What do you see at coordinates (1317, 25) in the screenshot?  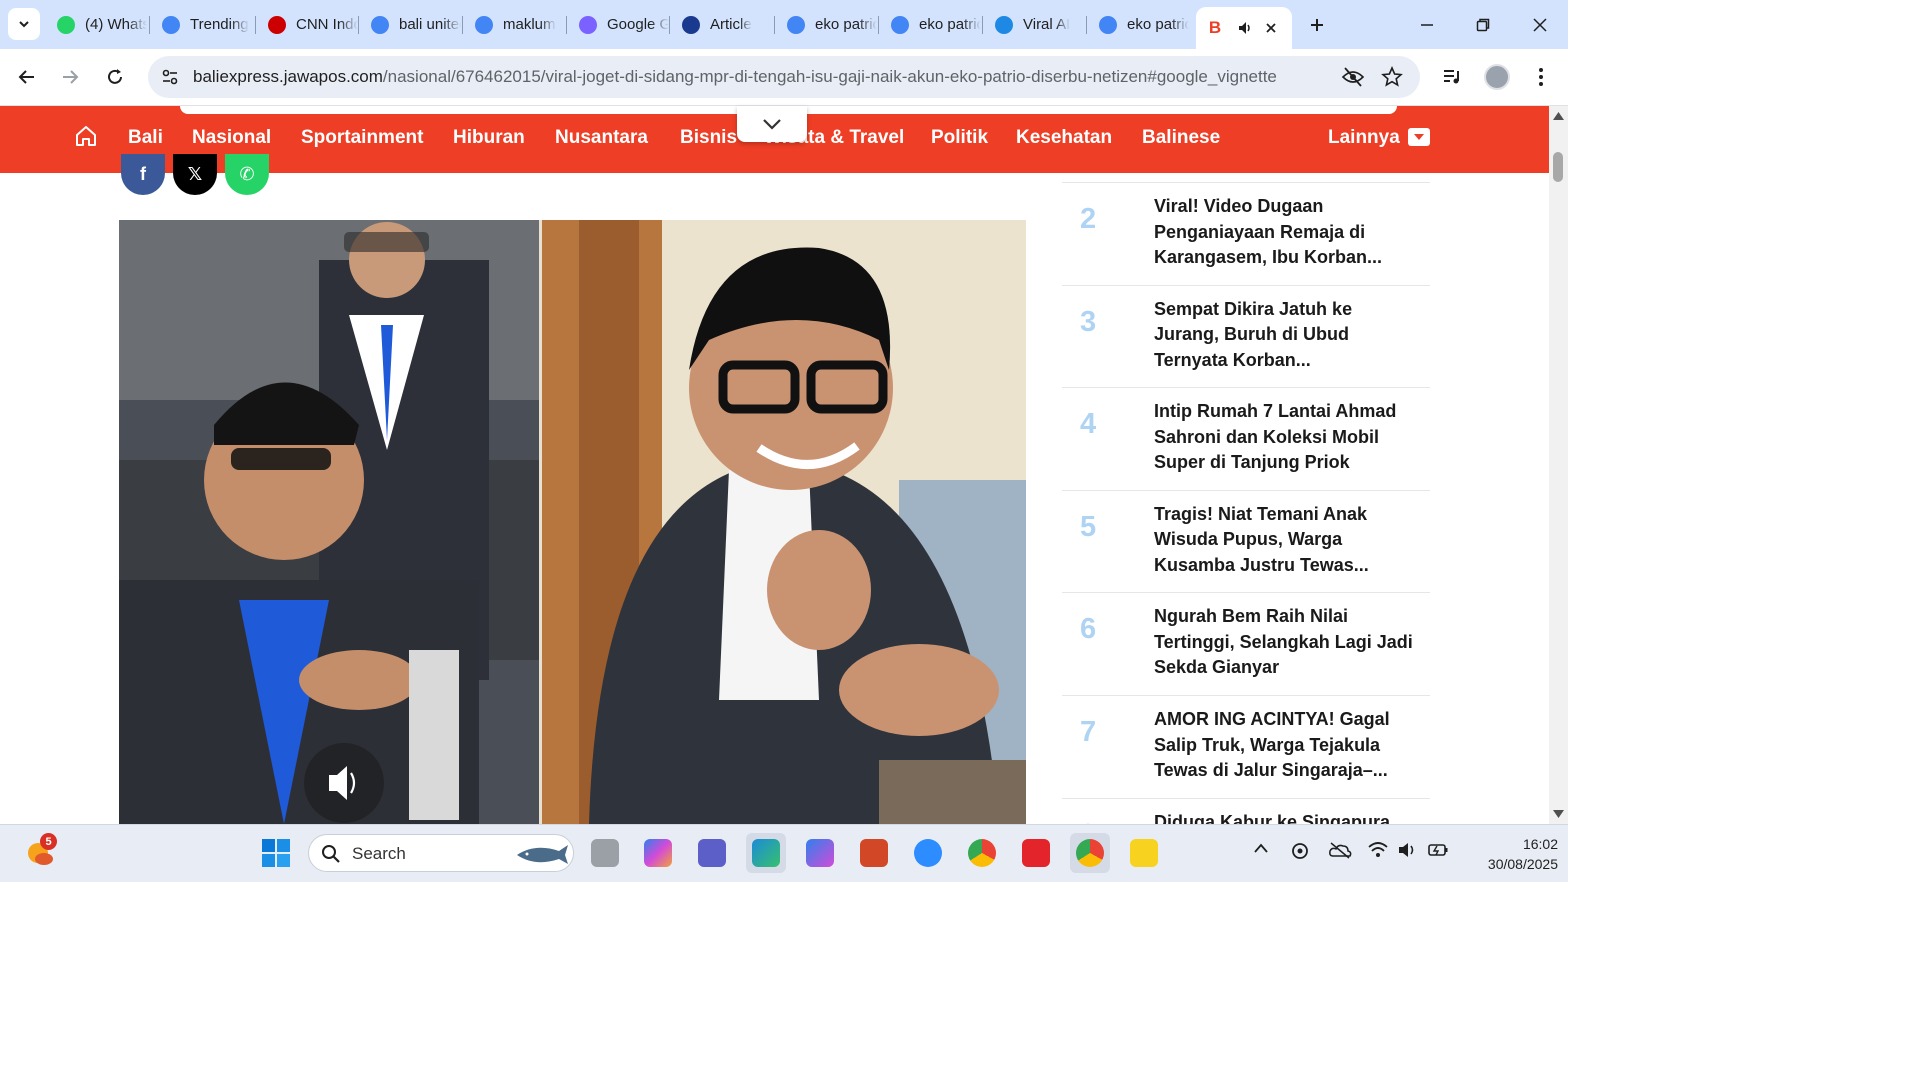 I see `new-tab-button` at bounding box center [1317, 25].